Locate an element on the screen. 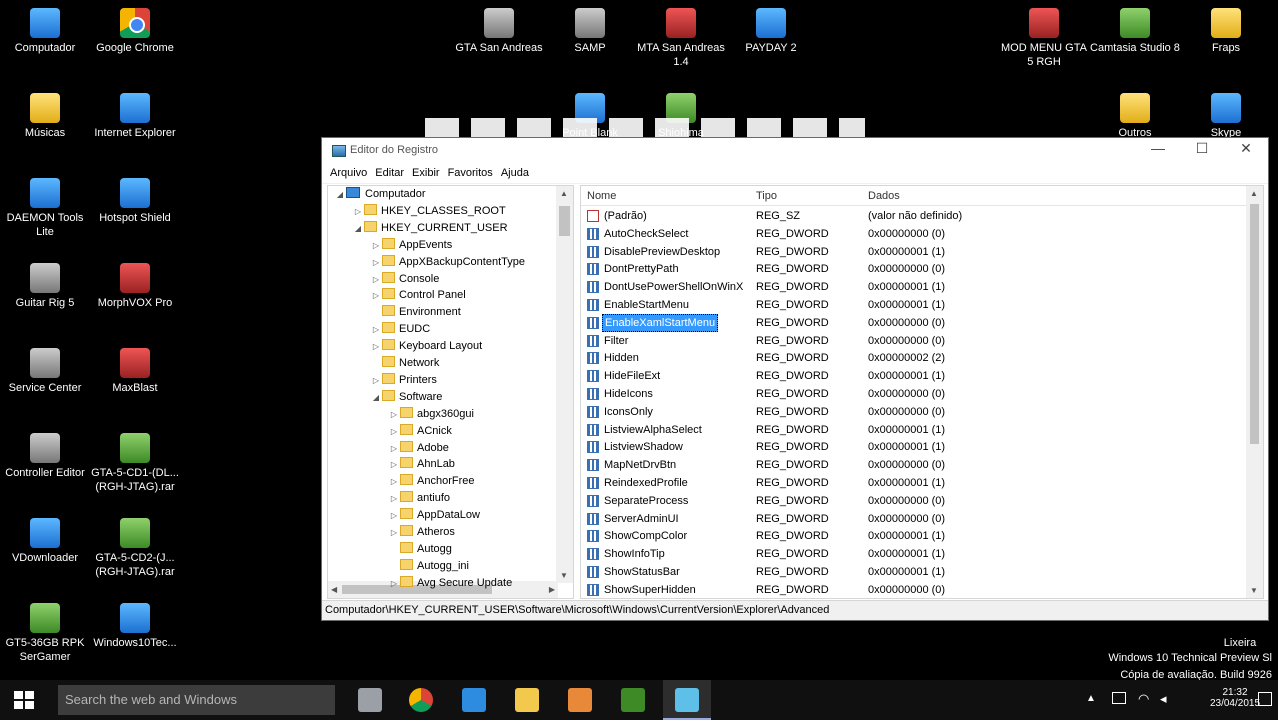 The image size is (1278, 720). desktop-icon-gta-san-andreas: GTA San Andreas is located at coordinates (499, 31).